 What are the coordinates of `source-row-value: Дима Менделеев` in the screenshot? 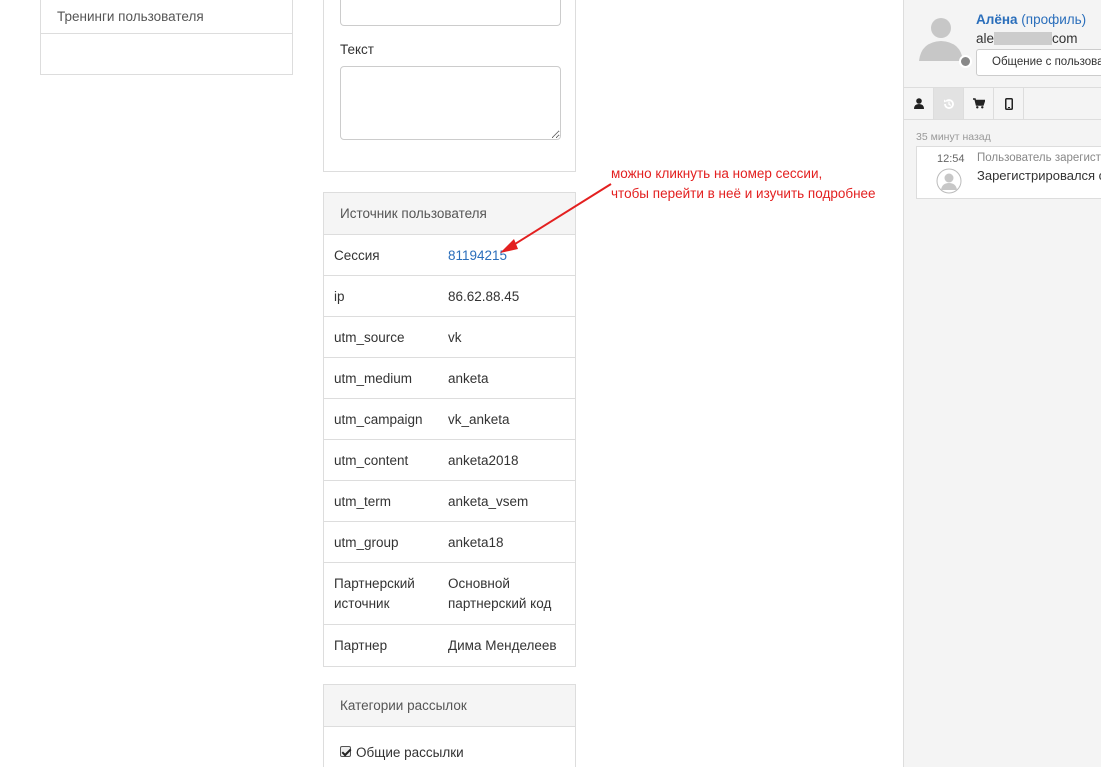 It's located at (502, 645).